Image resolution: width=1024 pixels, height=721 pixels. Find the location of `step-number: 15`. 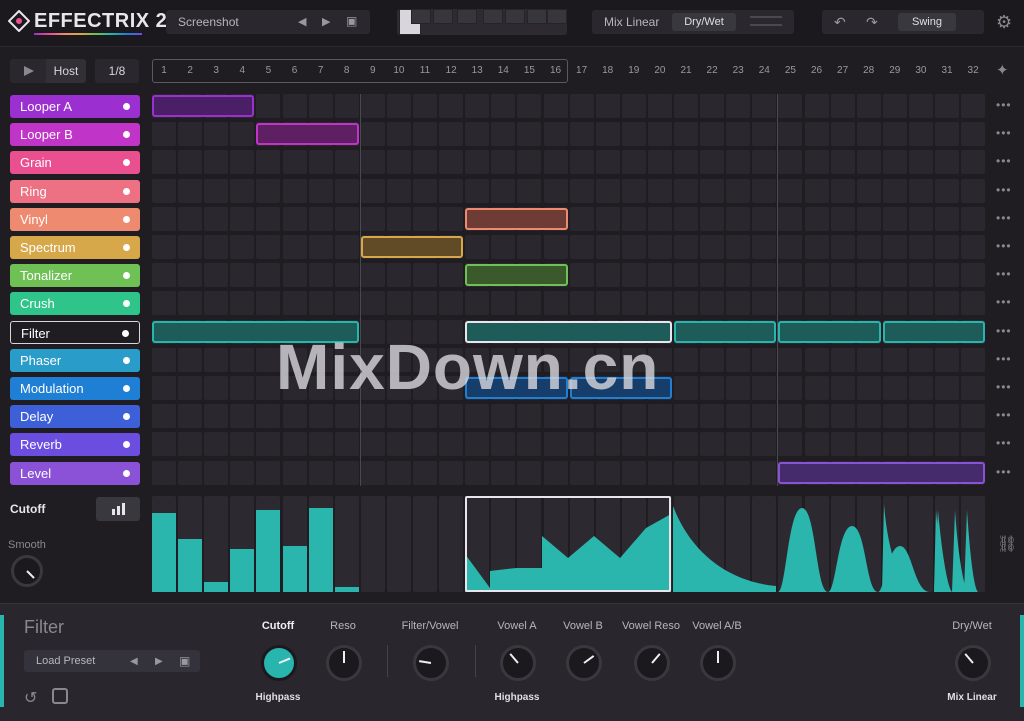

step-number: 15 is located at coordinates (529, 70).